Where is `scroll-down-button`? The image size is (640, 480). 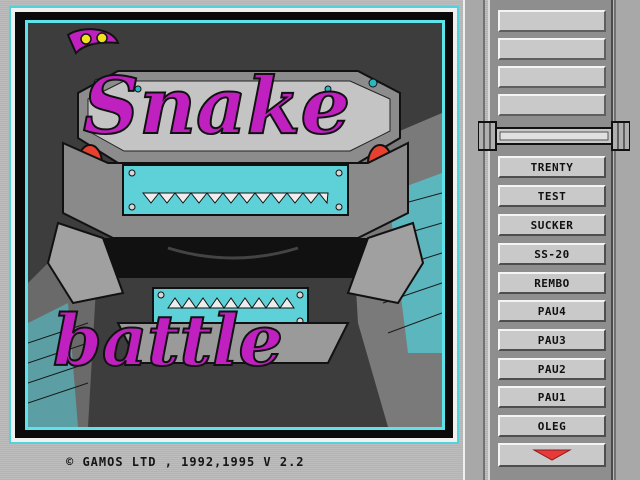
scroll-down-button is located at coordinates (552, 455).